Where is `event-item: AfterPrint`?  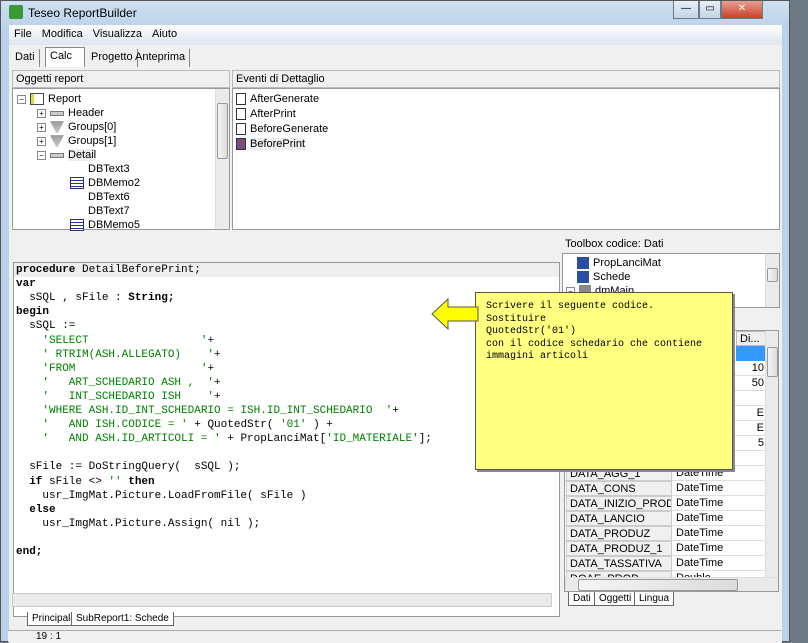 event-item: AfterPrint is located at coordinates (266, 114).